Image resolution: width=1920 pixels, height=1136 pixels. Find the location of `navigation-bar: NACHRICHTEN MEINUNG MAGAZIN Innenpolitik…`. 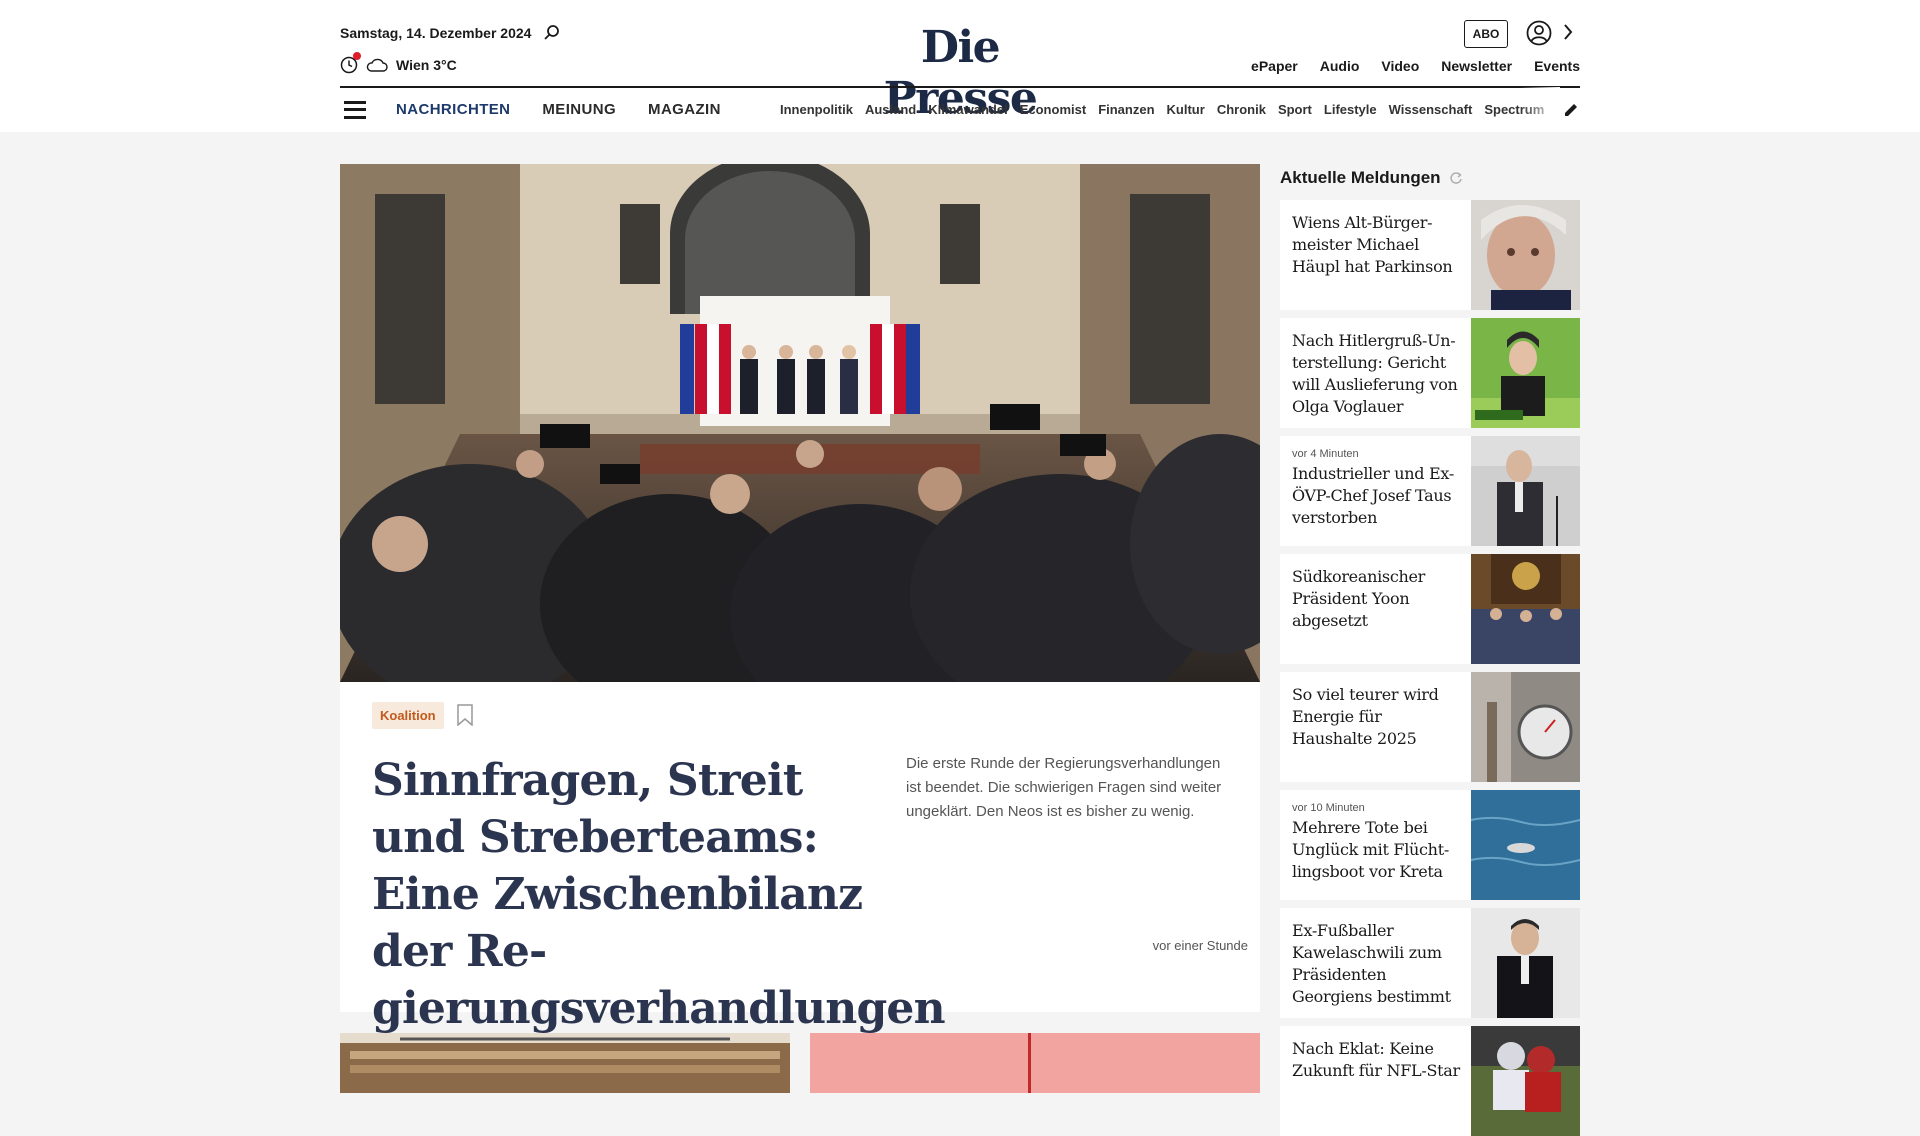

navigation-bar: NACHRICHTEN MEINUNG MAGAZIN Innenpolitik… is located at coordinates (960, 109).